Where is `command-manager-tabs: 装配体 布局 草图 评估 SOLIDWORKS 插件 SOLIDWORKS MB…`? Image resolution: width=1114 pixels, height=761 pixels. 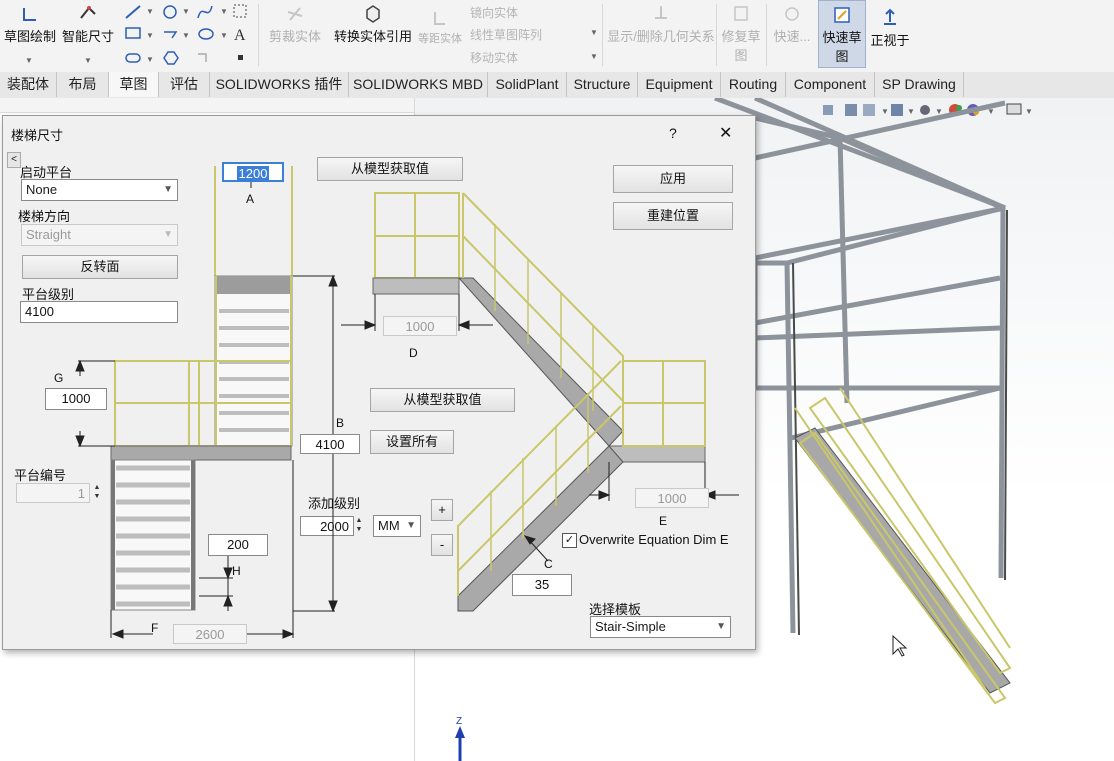
command-manager-tabs: 装配体 布局 草图 评估 SOLIDWORKS 插件 SOLIDWORKS MB… is located at coordinates (557, 85).